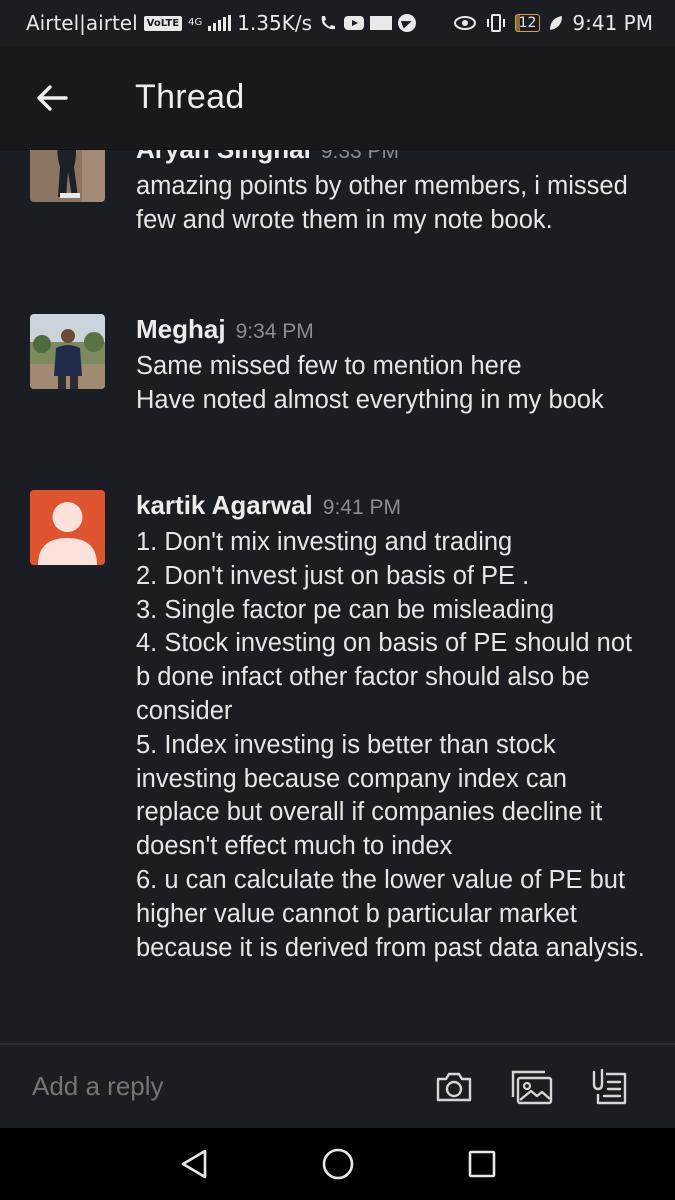 The height and width of the screenshot is (1200, 675). I want to click on nav-recents-button, so click(482, 1164).